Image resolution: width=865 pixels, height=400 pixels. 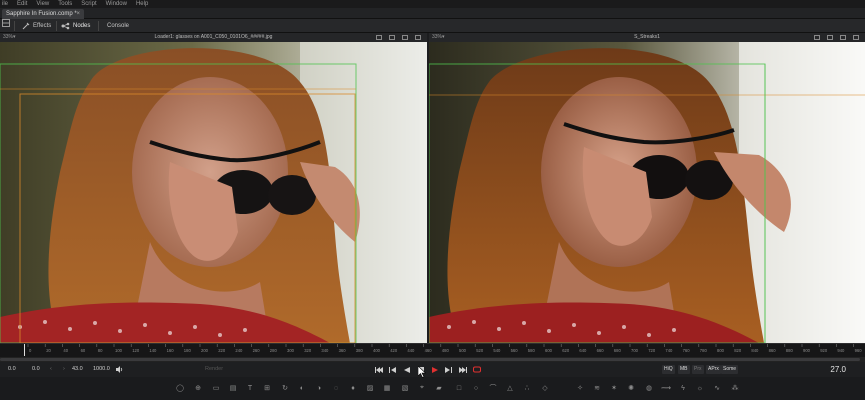 What do you see at coordinates (116, 4) in the screenshot?
I see `menu-window: Window` at bounding box center [116, 4].